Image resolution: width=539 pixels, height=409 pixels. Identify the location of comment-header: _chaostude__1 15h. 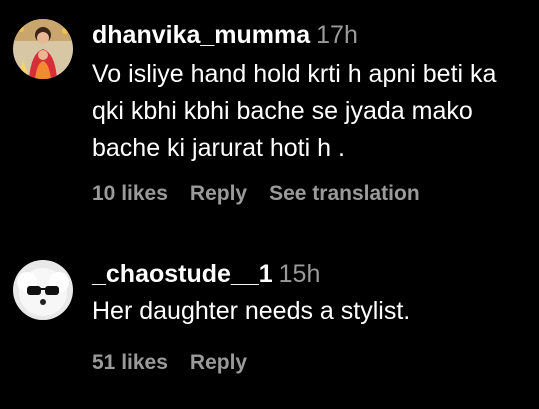
(206, 274).